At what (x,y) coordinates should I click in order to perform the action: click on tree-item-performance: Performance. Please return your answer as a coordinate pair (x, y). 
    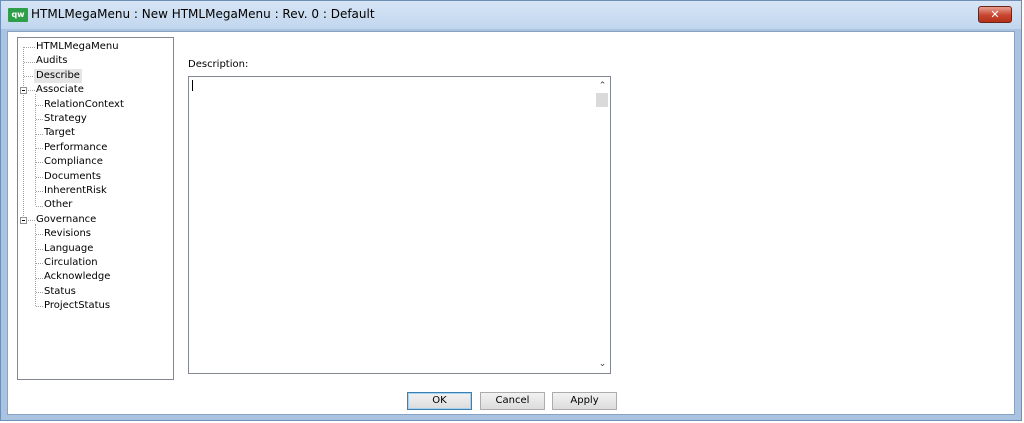
    Looking at the image, I should click on (75, 148).